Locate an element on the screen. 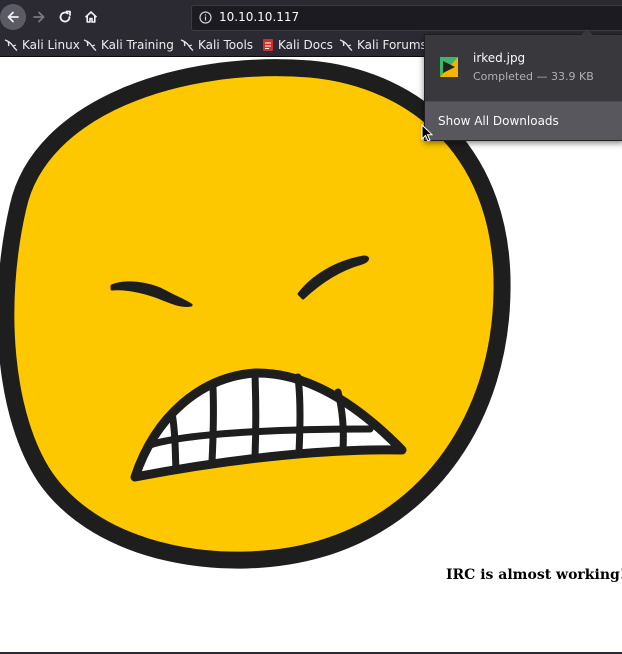 Image resolution: width=622 pixels, height=654 pixels. home-button is located at coordinates (91, 17).